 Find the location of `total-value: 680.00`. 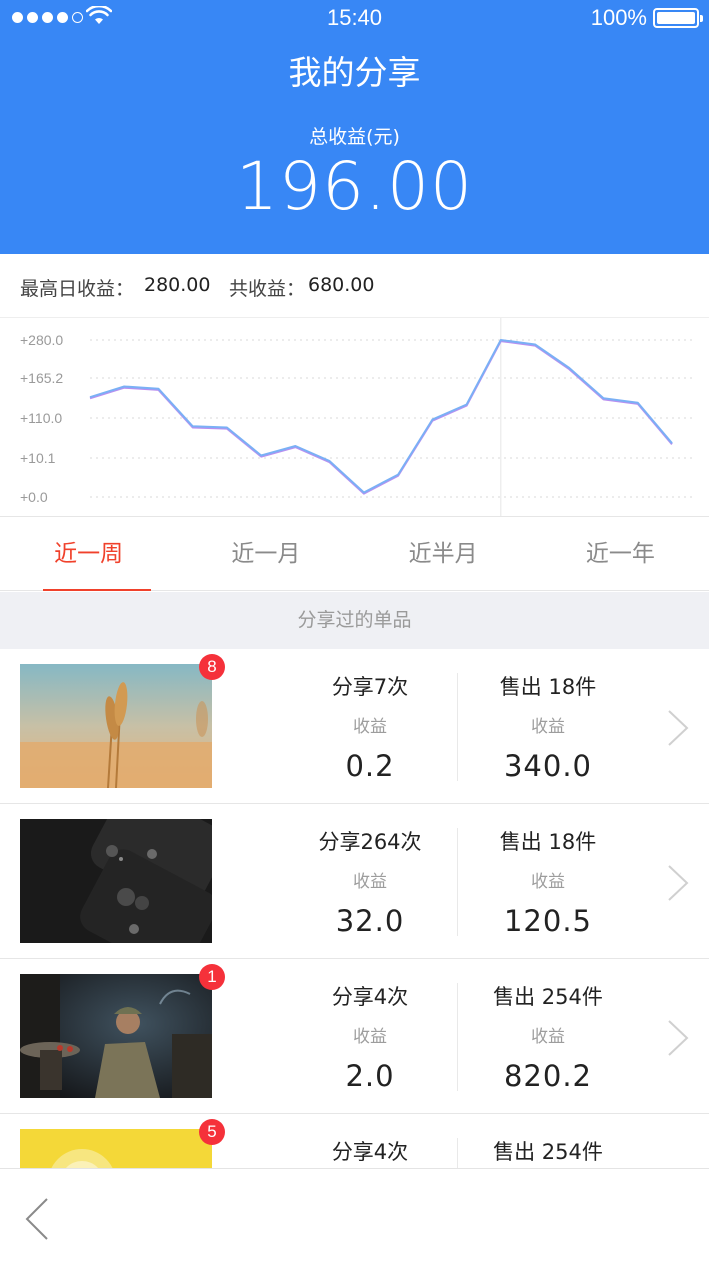

total-value: 680.00 is located at coordinates (341, 285).